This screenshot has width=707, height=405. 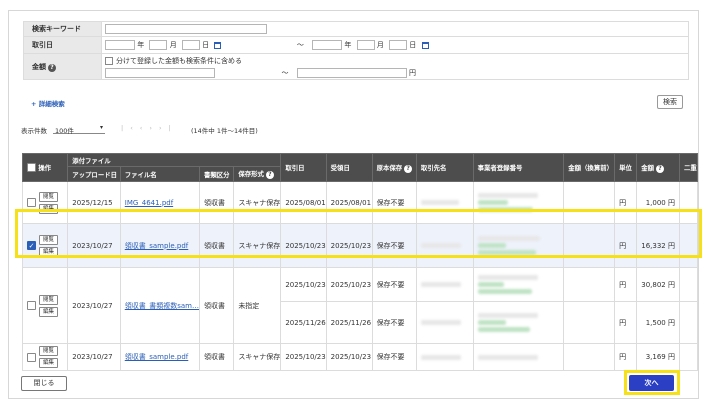 What do you see at coordinates (190, 45) in the screenshot?
I see `date-from-day-input` at bounding box center [190, 45].